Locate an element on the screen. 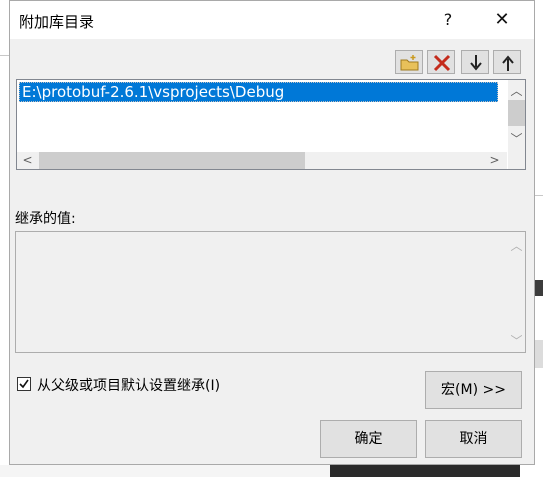 This screenshot has height=477, width=543. delete-line-button is located at coordinates (441, 62).